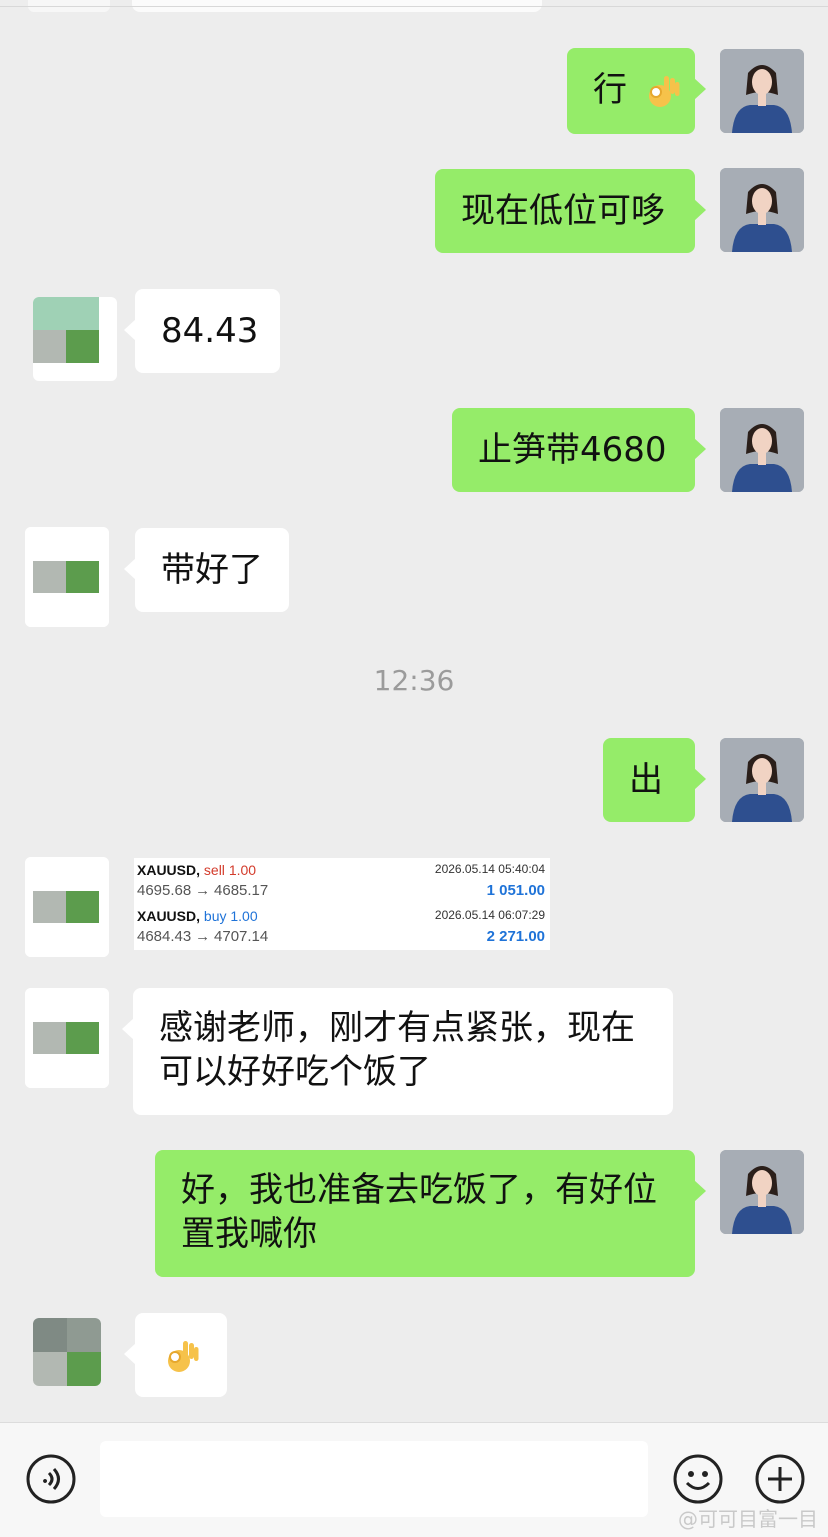 This screenshot has height=1537, width=828. What do you see at coordinates (419, 1212) in the screenshot?
I see `message-text: 好，我也准备去吃饭了，有好位置我喊你` at bounding box center [419, 1212].